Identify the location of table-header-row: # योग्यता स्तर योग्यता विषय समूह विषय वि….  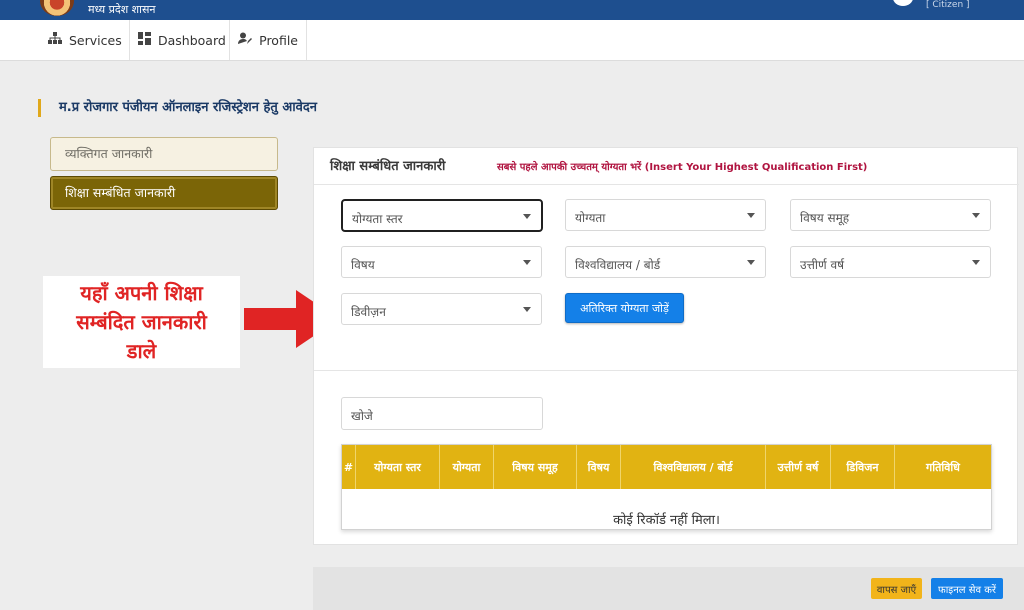
(666, 467).